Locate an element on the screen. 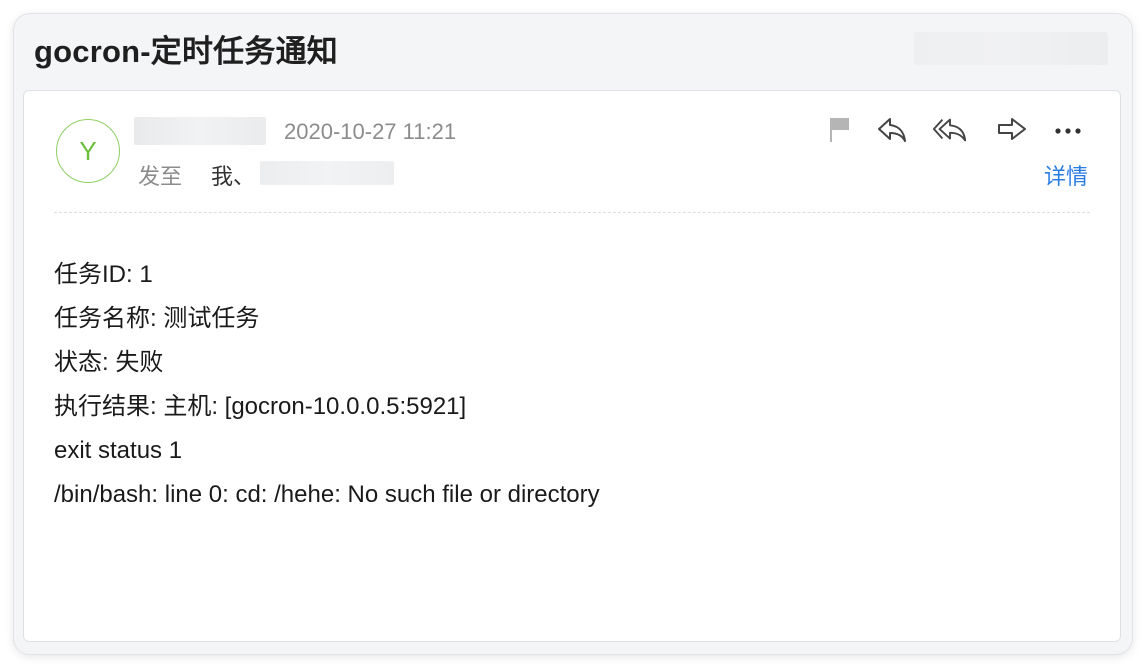 This screenshot has height=668, width=1146. body-line-status: 状态: 失败 is located at coordinates (109, 362).